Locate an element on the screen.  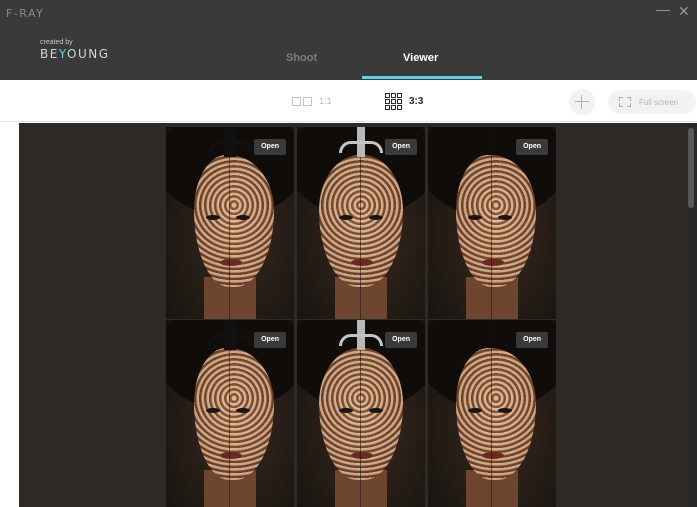
active-tab-indicator is located at coordinates (422, 77).